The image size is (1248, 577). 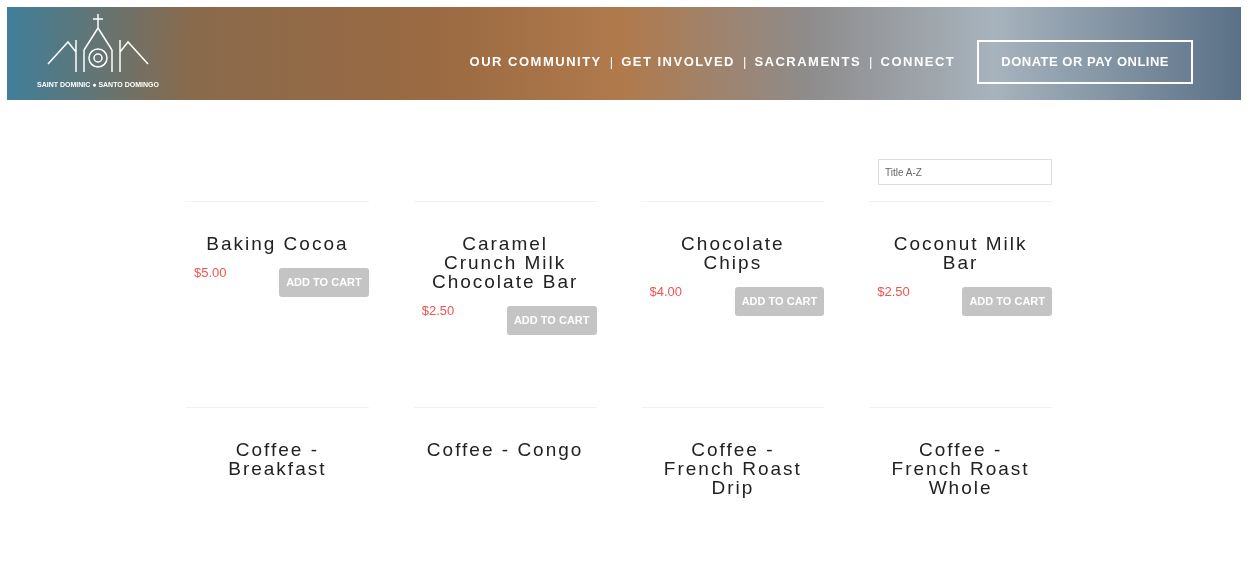 What do you see at coordinates (733, 468) in the screenshot?
I see `product-title: Coffee - French Roast Drip` at bounding box center [733, 468].